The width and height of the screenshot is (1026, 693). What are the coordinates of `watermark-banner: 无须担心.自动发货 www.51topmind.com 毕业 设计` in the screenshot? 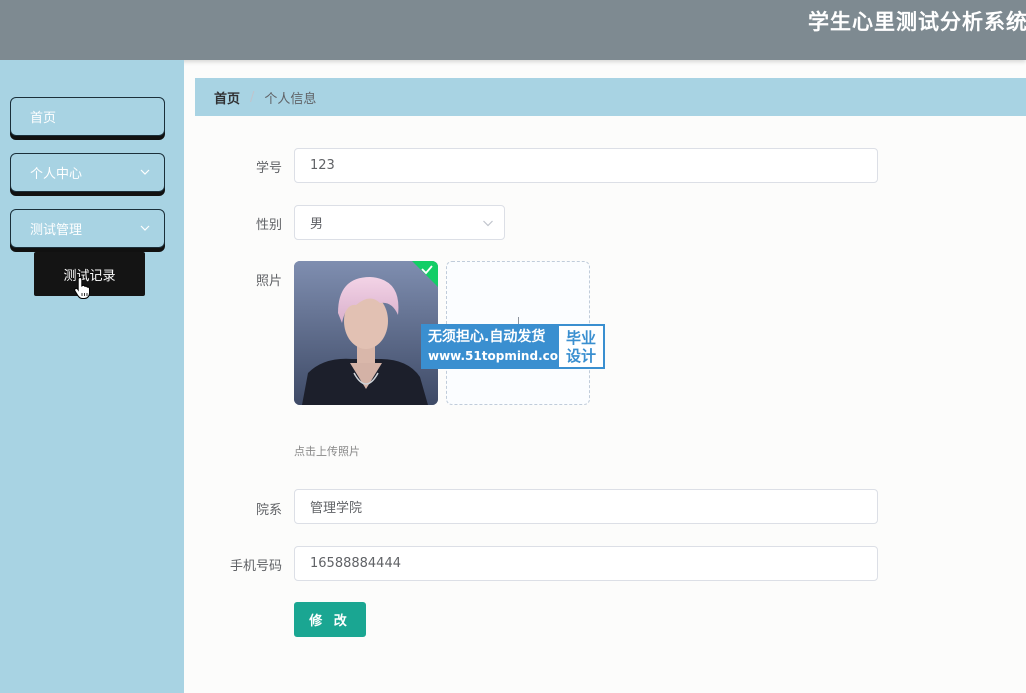 It's located at (513, 346).